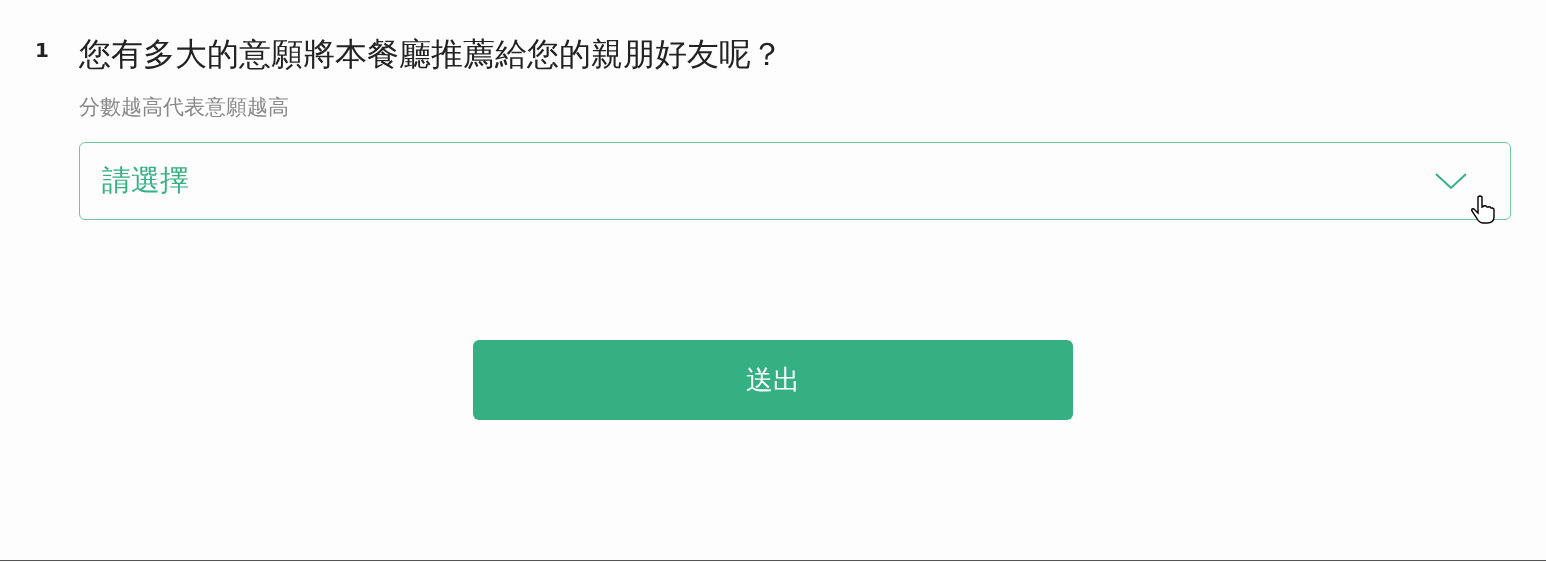 This screenshot has height=562, width=1546. Describe the element at coordinates (42, 50) in the screenshot. I see `question-number: 1` at that location.